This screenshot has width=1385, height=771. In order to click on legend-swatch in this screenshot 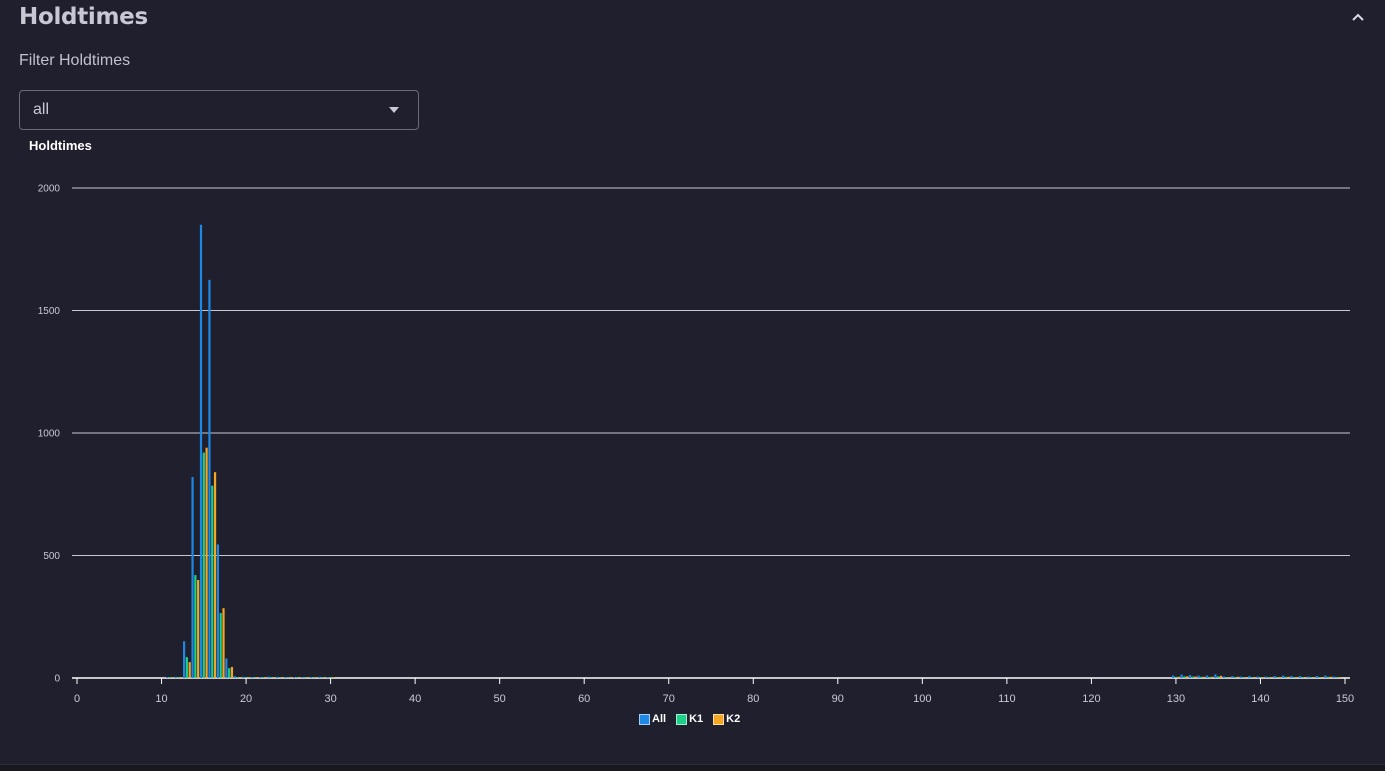, I will do `click(719, 719)`.